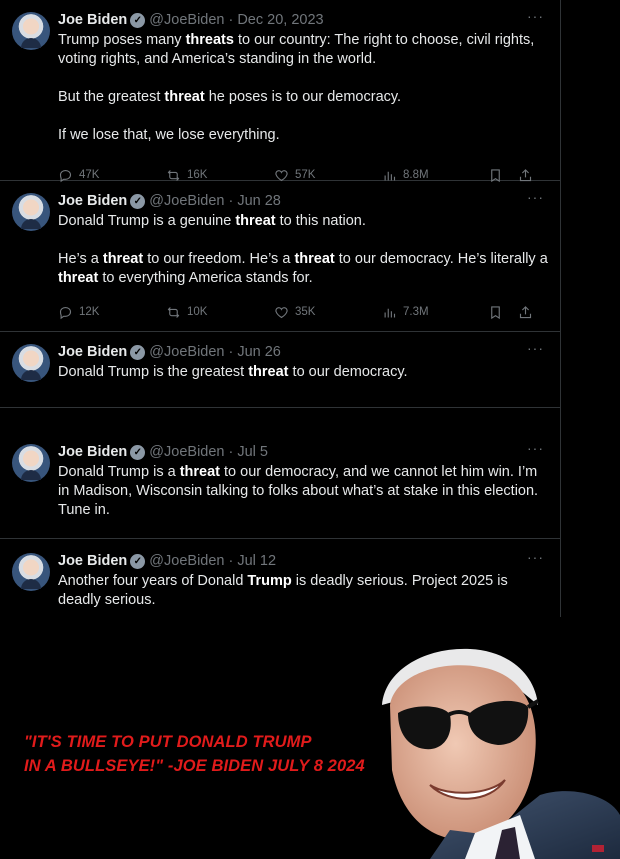  I want to click on share-icon, so click(525, 311).